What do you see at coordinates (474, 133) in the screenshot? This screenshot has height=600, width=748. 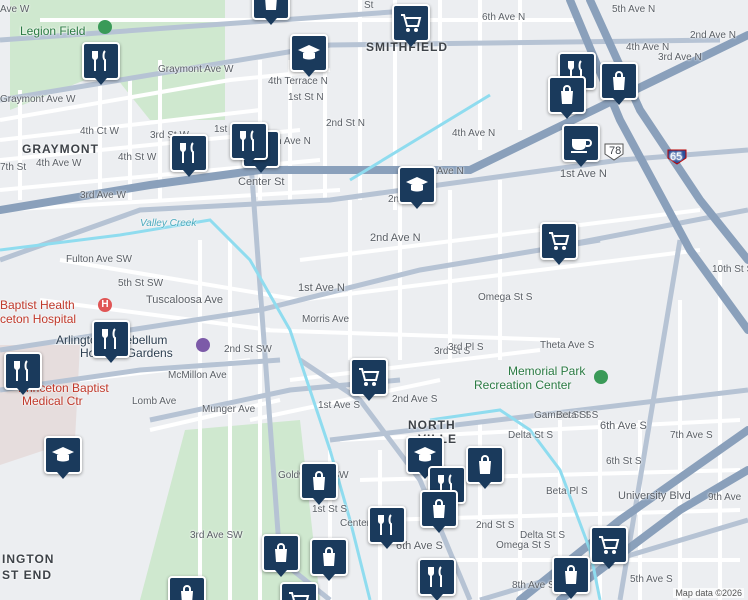 I see `street-label: 4th Ave N` at bounding box center [474, 133].